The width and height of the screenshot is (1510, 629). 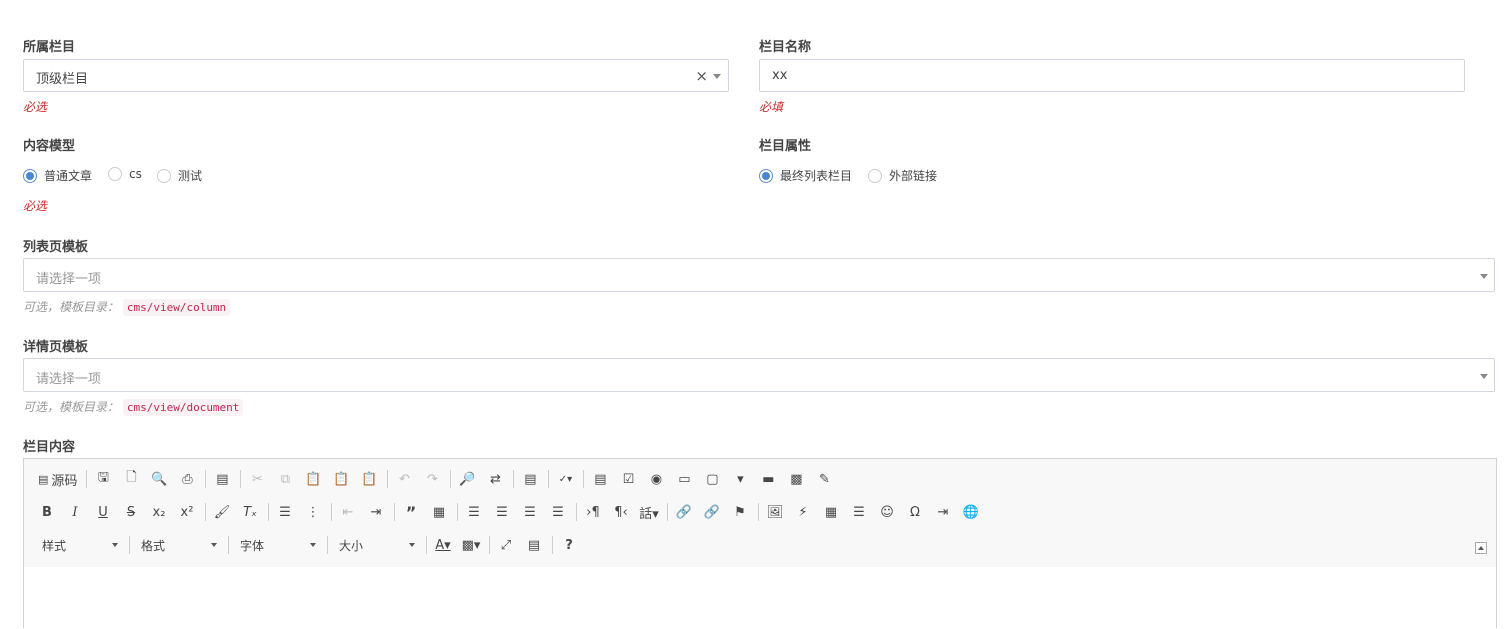 I want to click on detail-template-path: cms/view/document, so click(x=183, y=407).